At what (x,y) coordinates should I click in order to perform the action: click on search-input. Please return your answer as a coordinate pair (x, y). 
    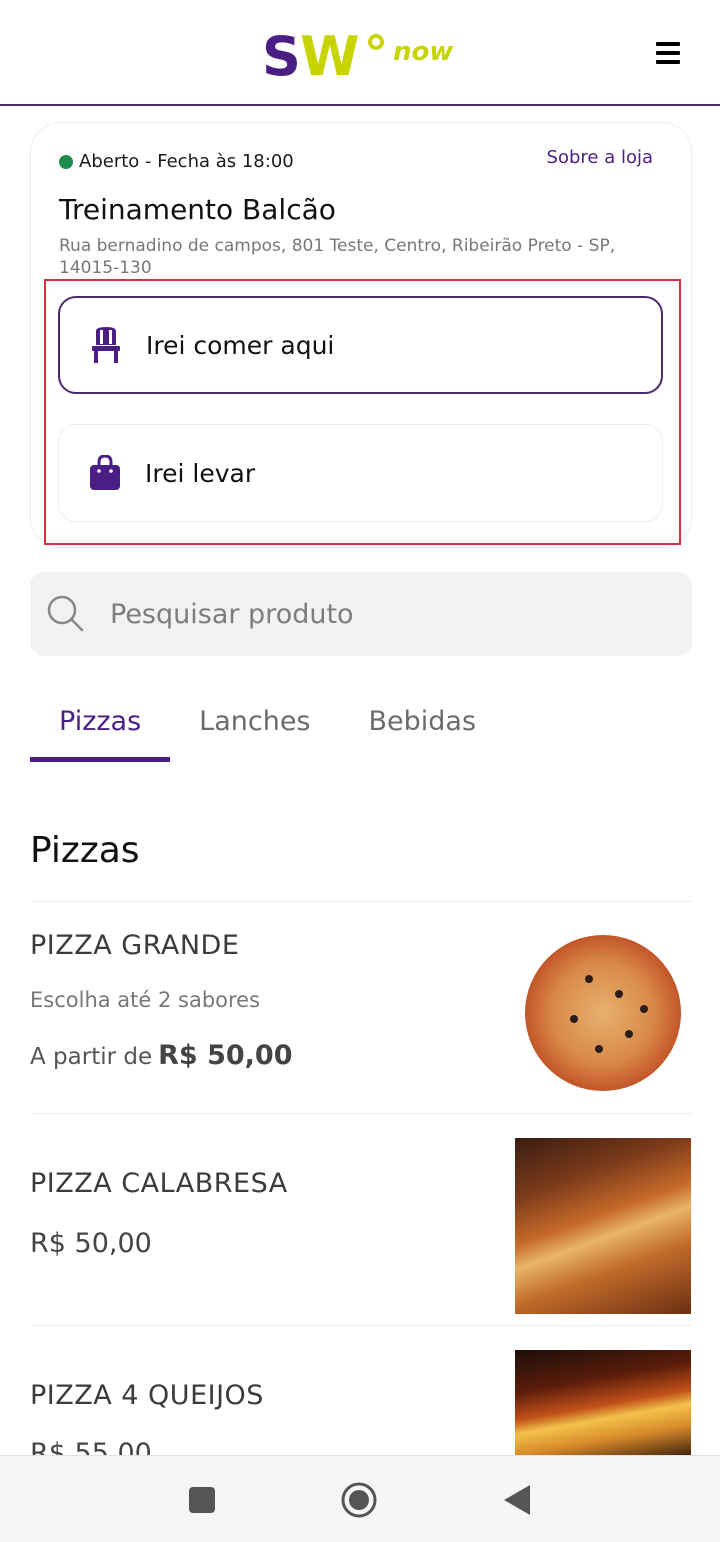
    Looking at the image, I should click on (380, 614).